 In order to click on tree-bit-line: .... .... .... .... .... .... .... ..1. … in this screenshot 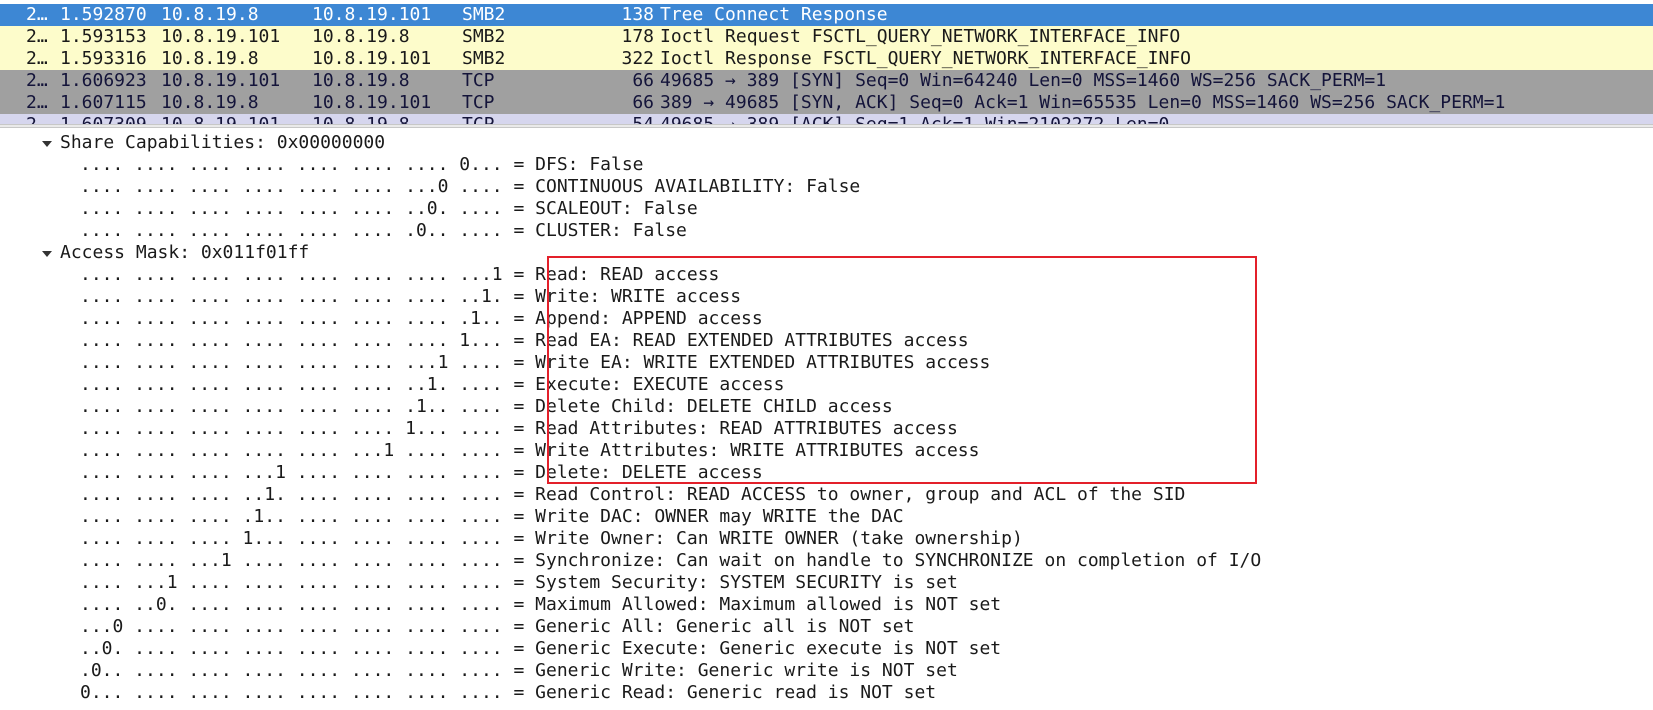, I will do `click(410, 297)`.